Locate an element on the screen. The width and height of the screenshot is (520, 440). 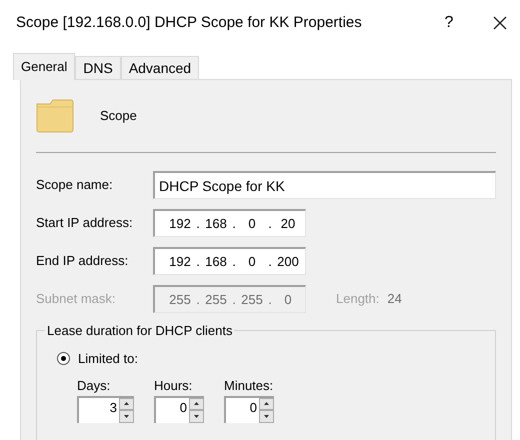
scope-heading: Scope is located at coordinates (118, 116).